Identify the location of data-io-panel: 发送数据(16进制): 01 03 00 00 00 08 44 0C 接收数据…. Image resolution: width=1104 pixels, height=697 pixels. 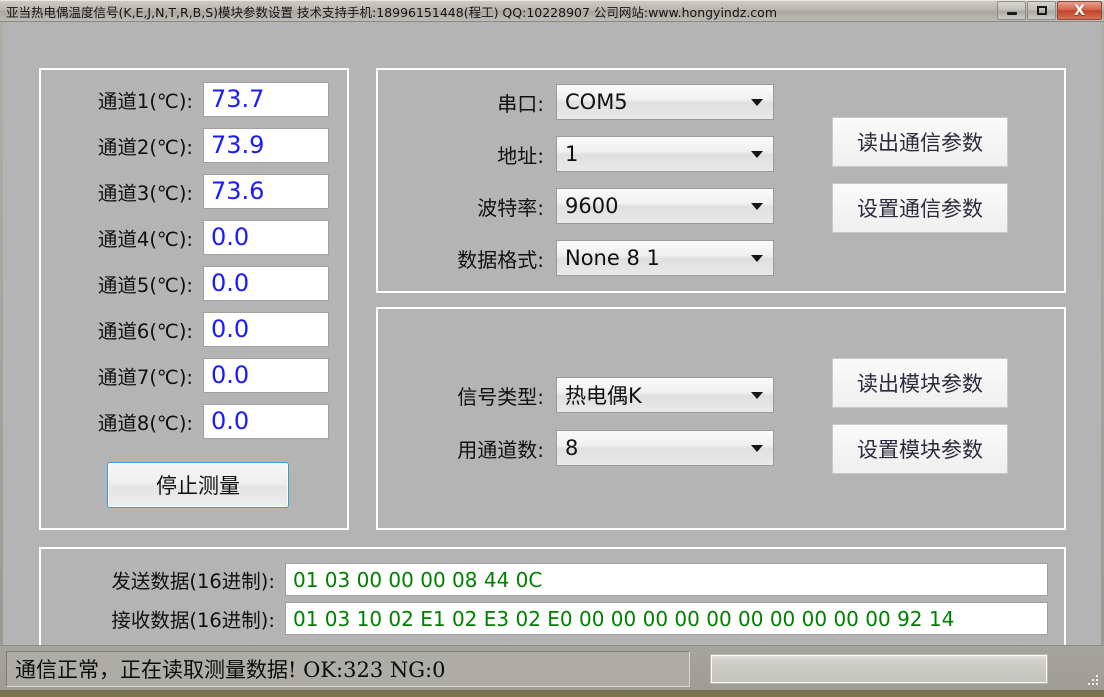
(552, 599).